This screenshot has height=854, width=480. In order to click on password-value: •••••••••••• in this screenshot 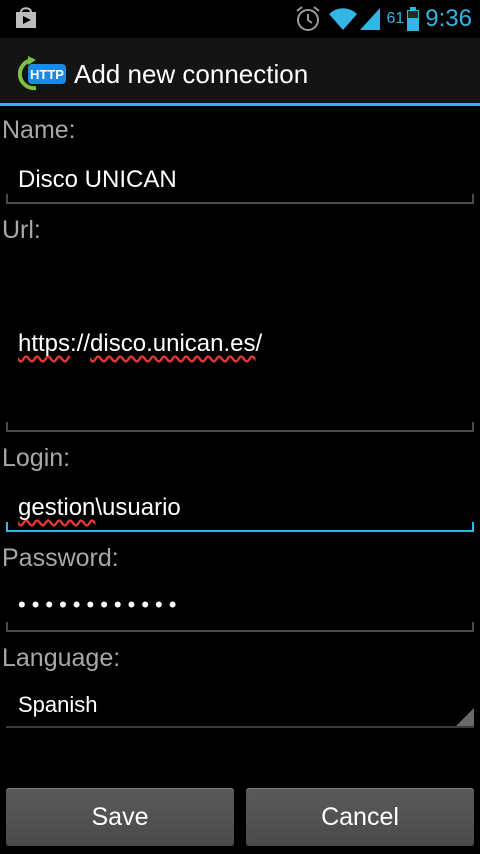, I will do `click(100, 604)`.